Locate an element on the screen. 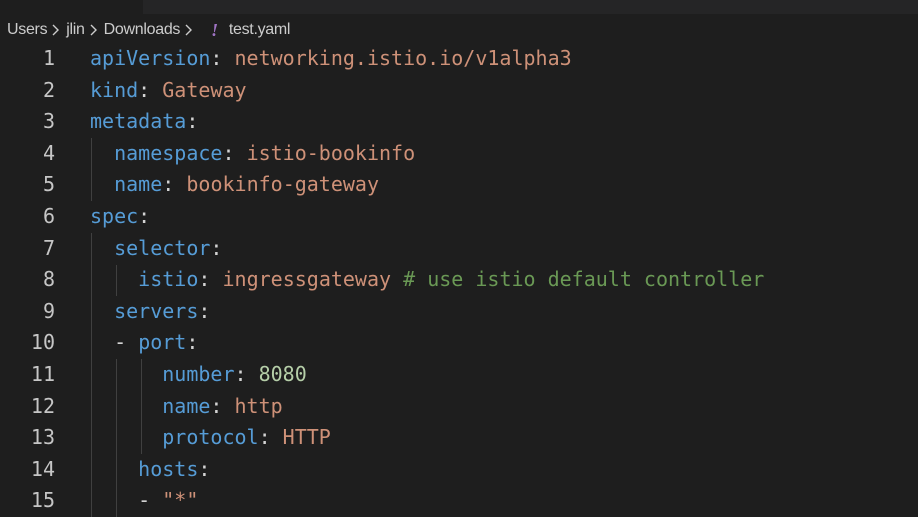  tab-active is located at coordinates (71, 7).